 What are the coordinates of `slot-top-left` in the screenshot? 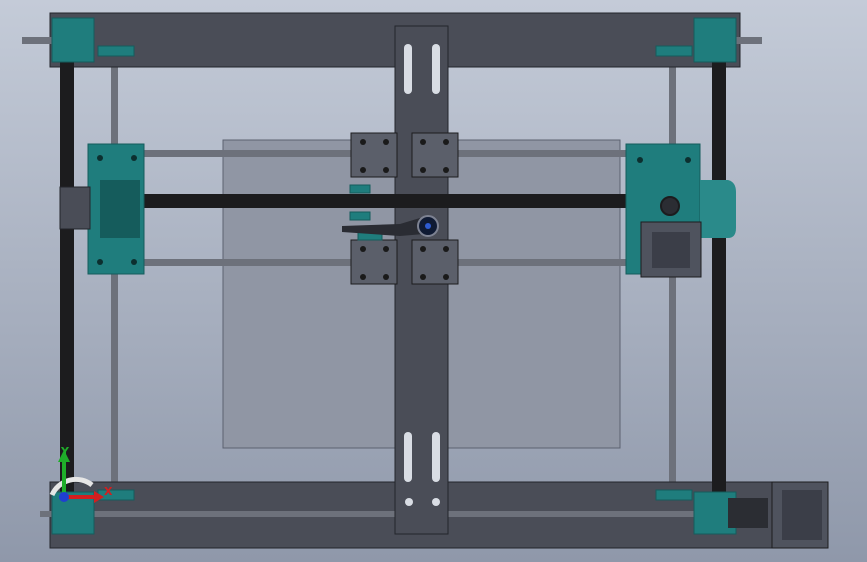 It's located at (408, 69).